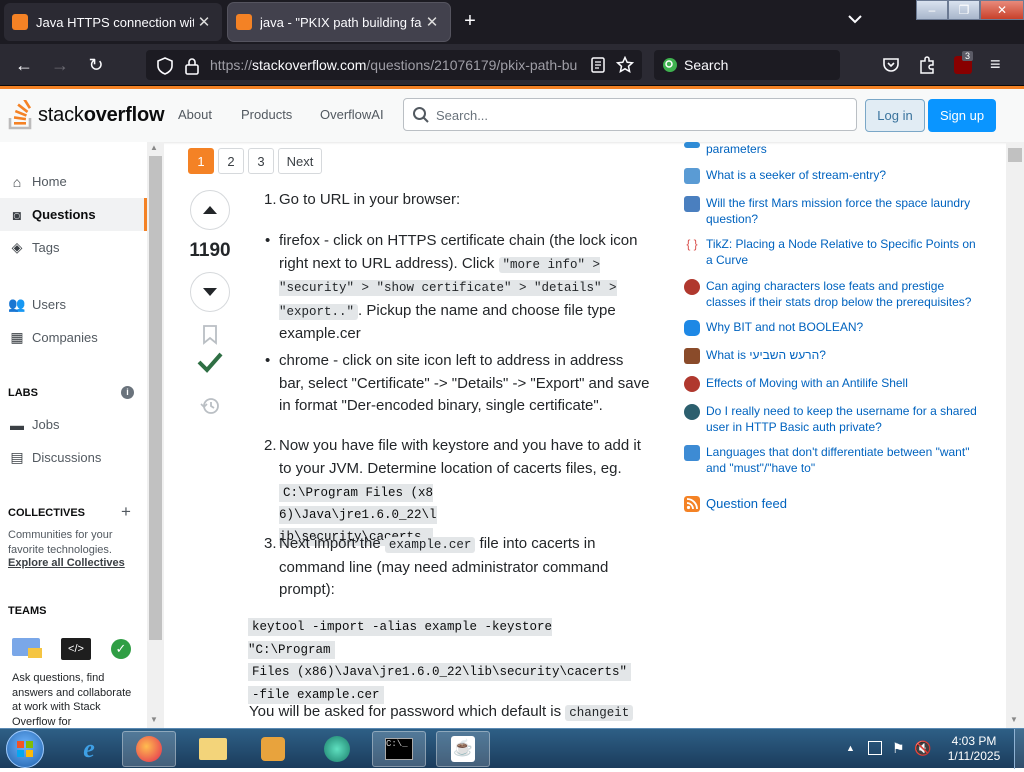  Describe the element at coordinates (834, 504) in the screenshot. I see `question-feed-link: Question feed` at that location.